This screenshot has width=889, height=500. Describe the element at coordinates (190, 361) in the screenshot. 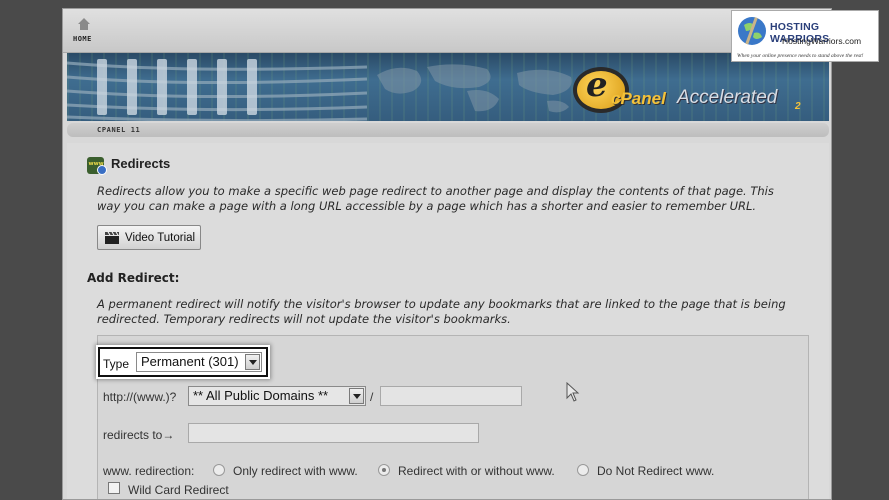

I see `redirect-type-value: Permanent (301)` at that location.